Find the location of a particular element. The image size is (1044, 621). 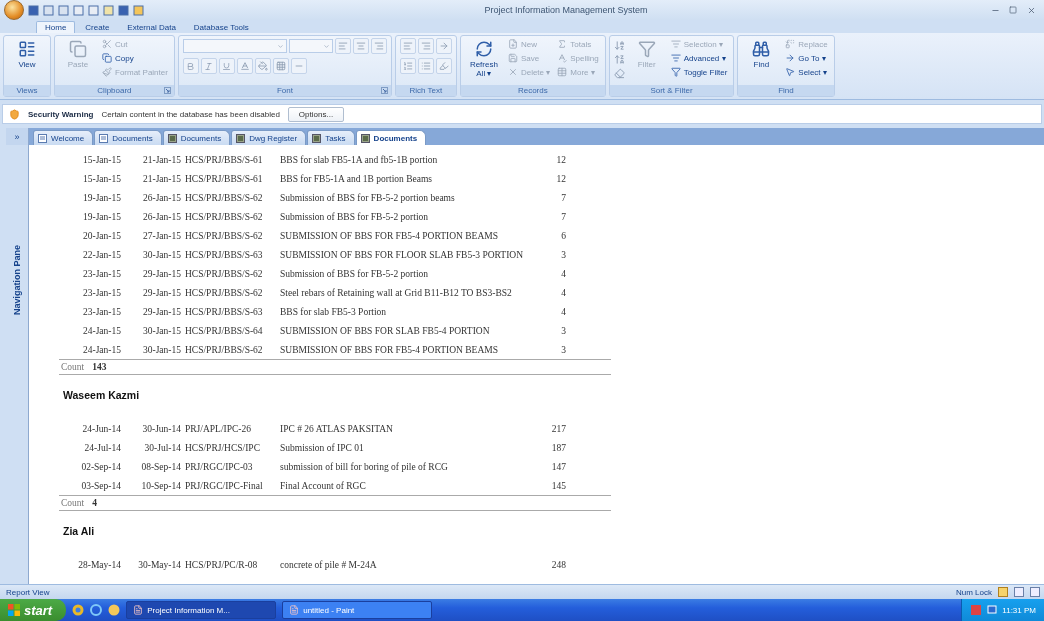

ribbon-button: Advanced ▾ is located at coordinates (699, 58).